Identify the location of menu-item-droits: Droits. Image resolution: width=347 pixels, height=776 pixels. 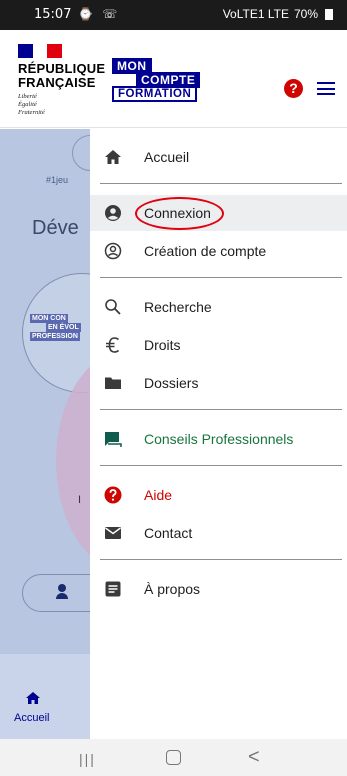
(218, 345).